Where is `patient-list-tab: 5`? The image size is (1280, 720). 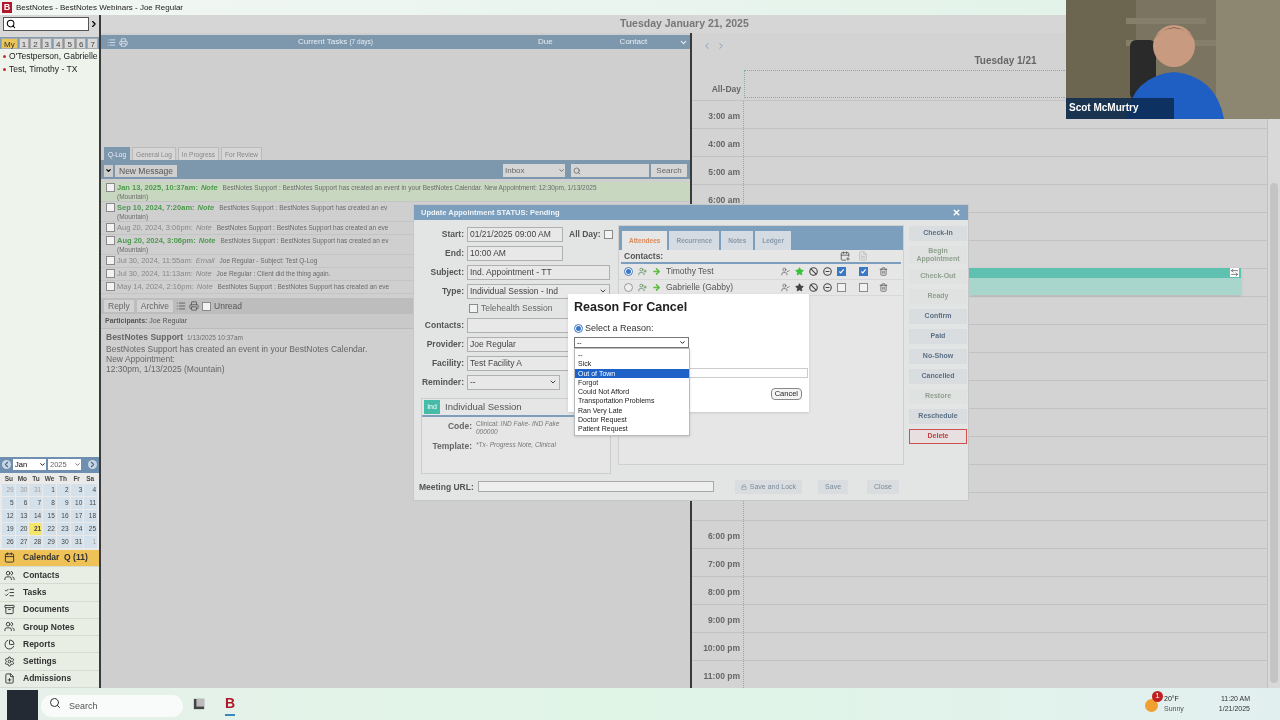 patient-list-tab: 5 is located at coordinates (69, 43).